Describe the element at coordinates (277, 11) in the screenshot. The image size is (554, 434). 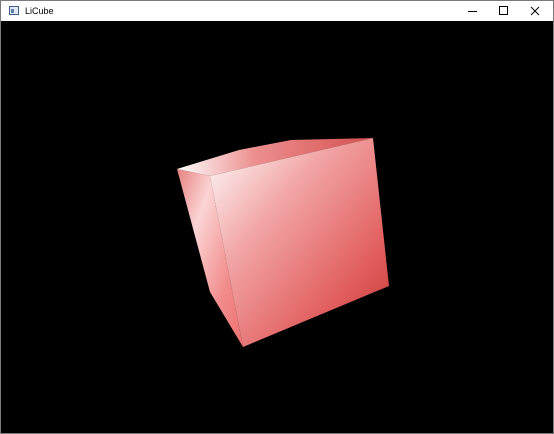
I see `title-bar: LiCube` at that location.